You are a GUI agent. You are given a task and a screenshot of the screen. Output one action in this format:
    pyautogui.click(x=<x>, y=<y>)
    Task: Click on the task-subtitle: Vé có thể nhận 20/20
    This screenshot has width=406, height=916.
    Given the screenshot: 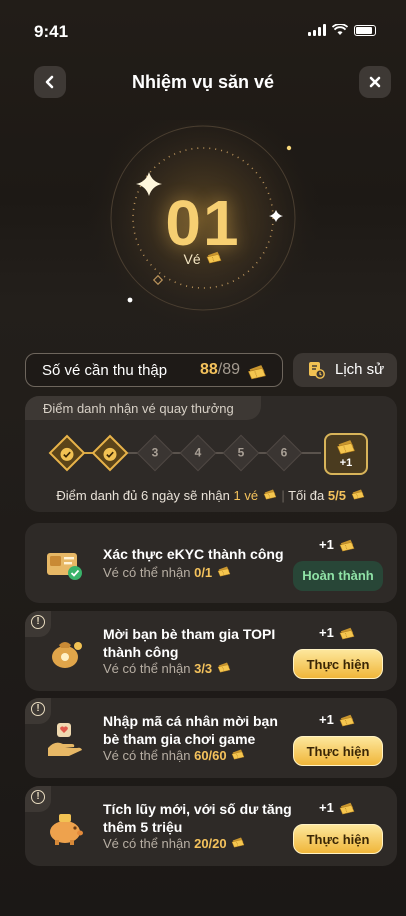 What is the action you would take?
    pyautogui.click(x=174, y=843)
    